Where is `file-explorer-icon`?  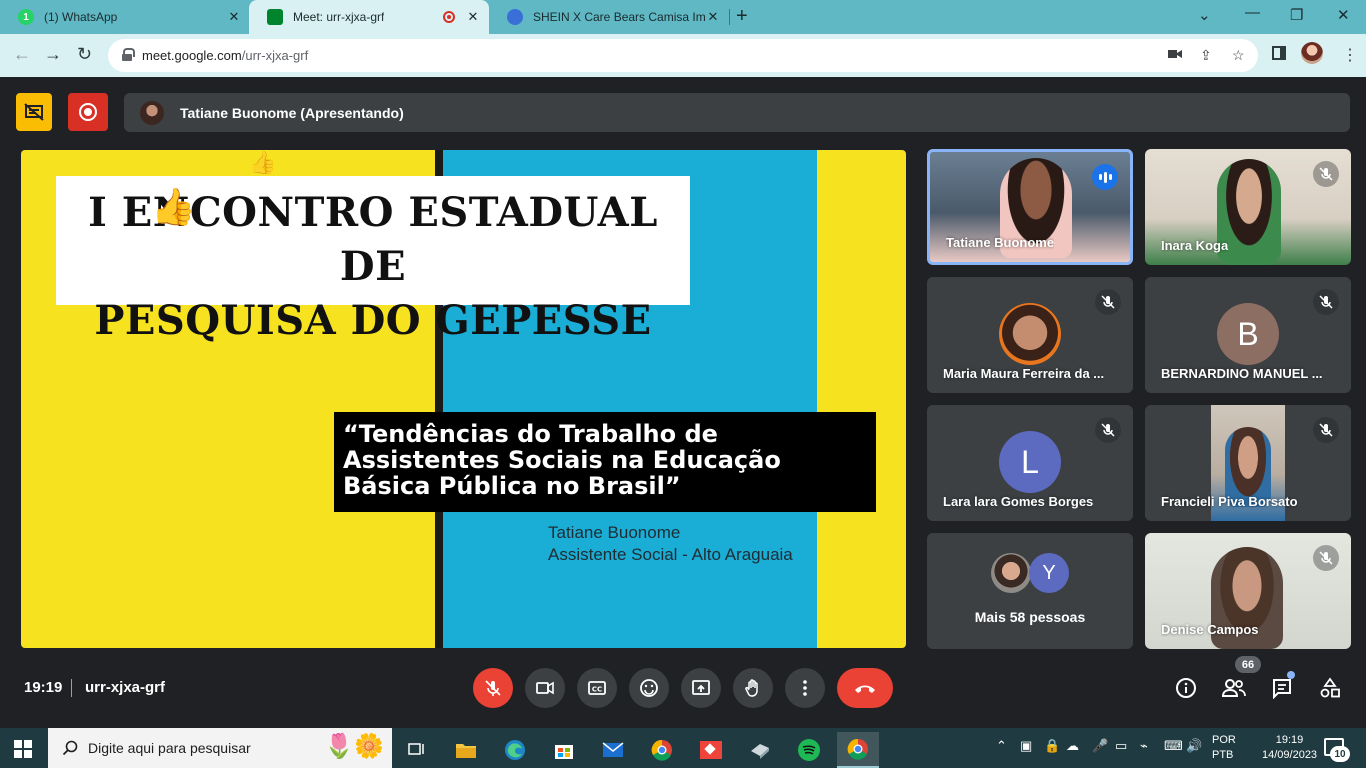
file-explorer-icon is located at coordinates (466, 750).